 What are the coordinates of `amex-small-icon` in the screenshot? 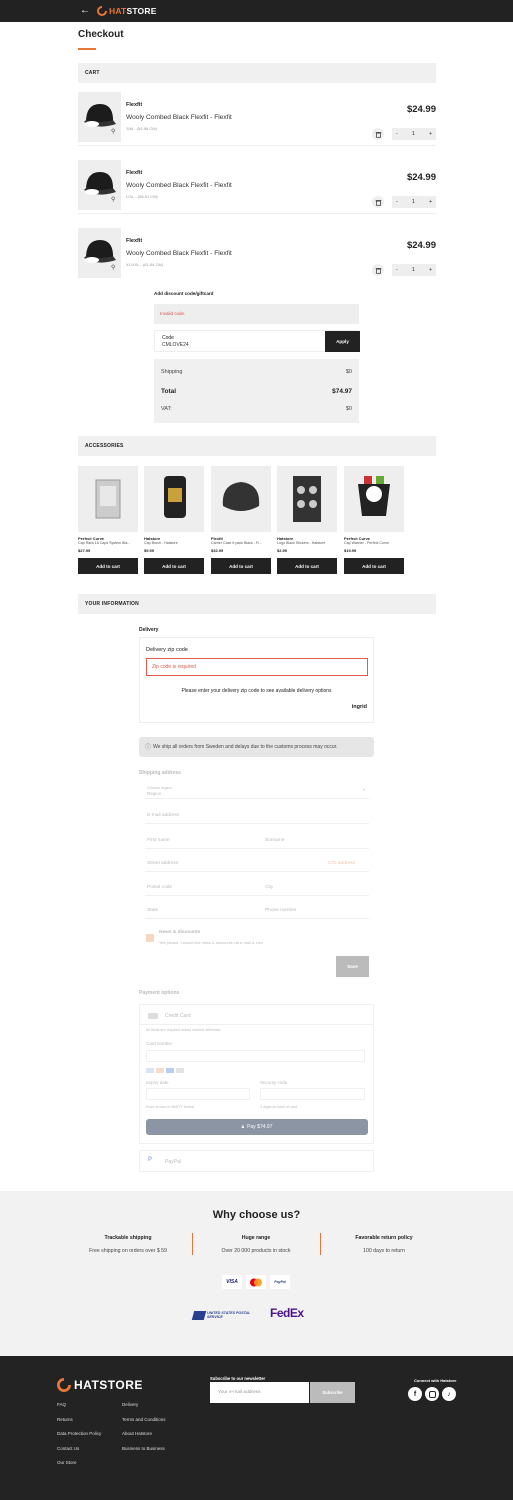 It's located at (170, 1070).